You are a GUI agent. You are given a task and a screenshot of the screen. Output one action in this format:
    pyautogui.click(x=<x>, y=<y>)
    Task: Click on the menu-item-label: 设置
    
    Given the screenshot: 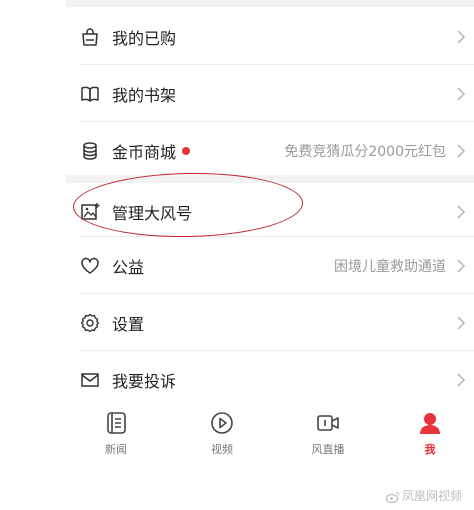 What is the action you would take?
    pyautogui.click(x=128, y=324)
    